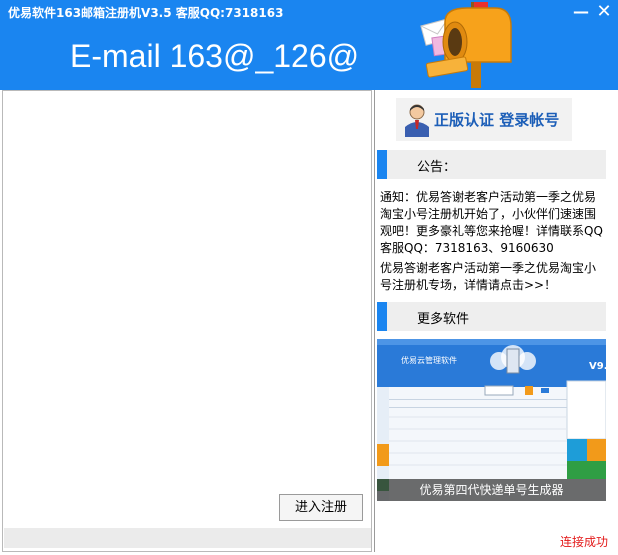 The width and height of the screenshot is (618, 555). I want to click on left-status-bar, so click(187, 538).